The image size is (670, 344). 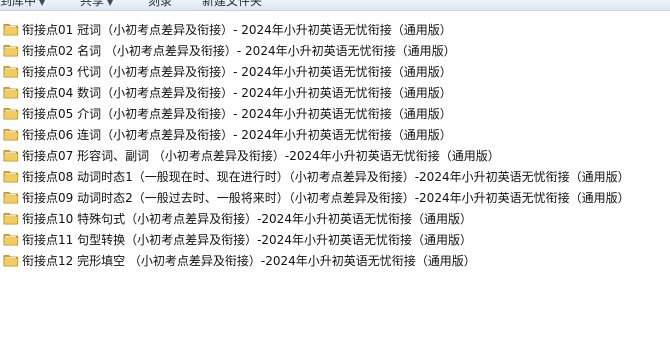 I want to click on file-name: 衔接点06 连词（小初考点差异及衔接）- 2024年小升初英语无忧衔接（通用版）, so click(x=237, y=134).